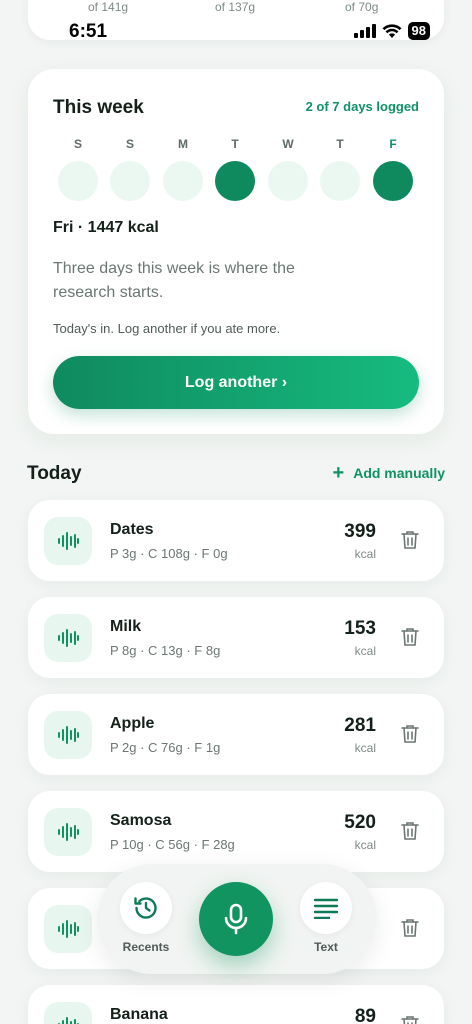 The width and height of the screenshot is (472, 1024). I want to click on text-circle, so click(326, 908).